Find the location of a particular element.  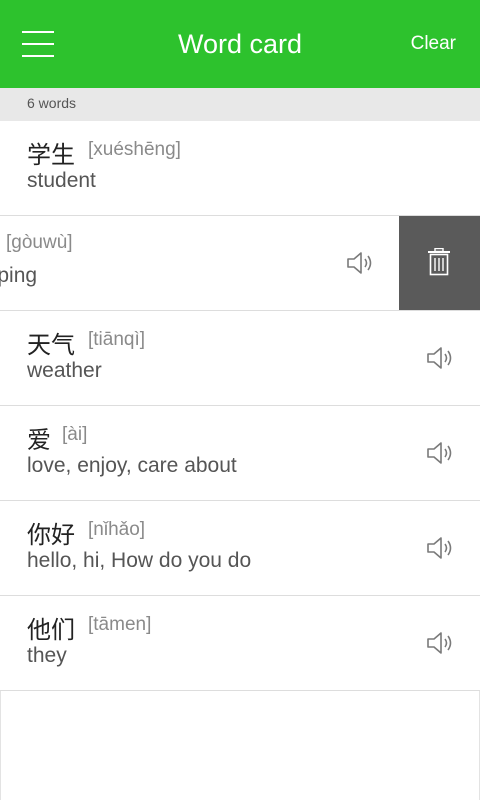

empty-list-area is located at coordinates (240, 745).